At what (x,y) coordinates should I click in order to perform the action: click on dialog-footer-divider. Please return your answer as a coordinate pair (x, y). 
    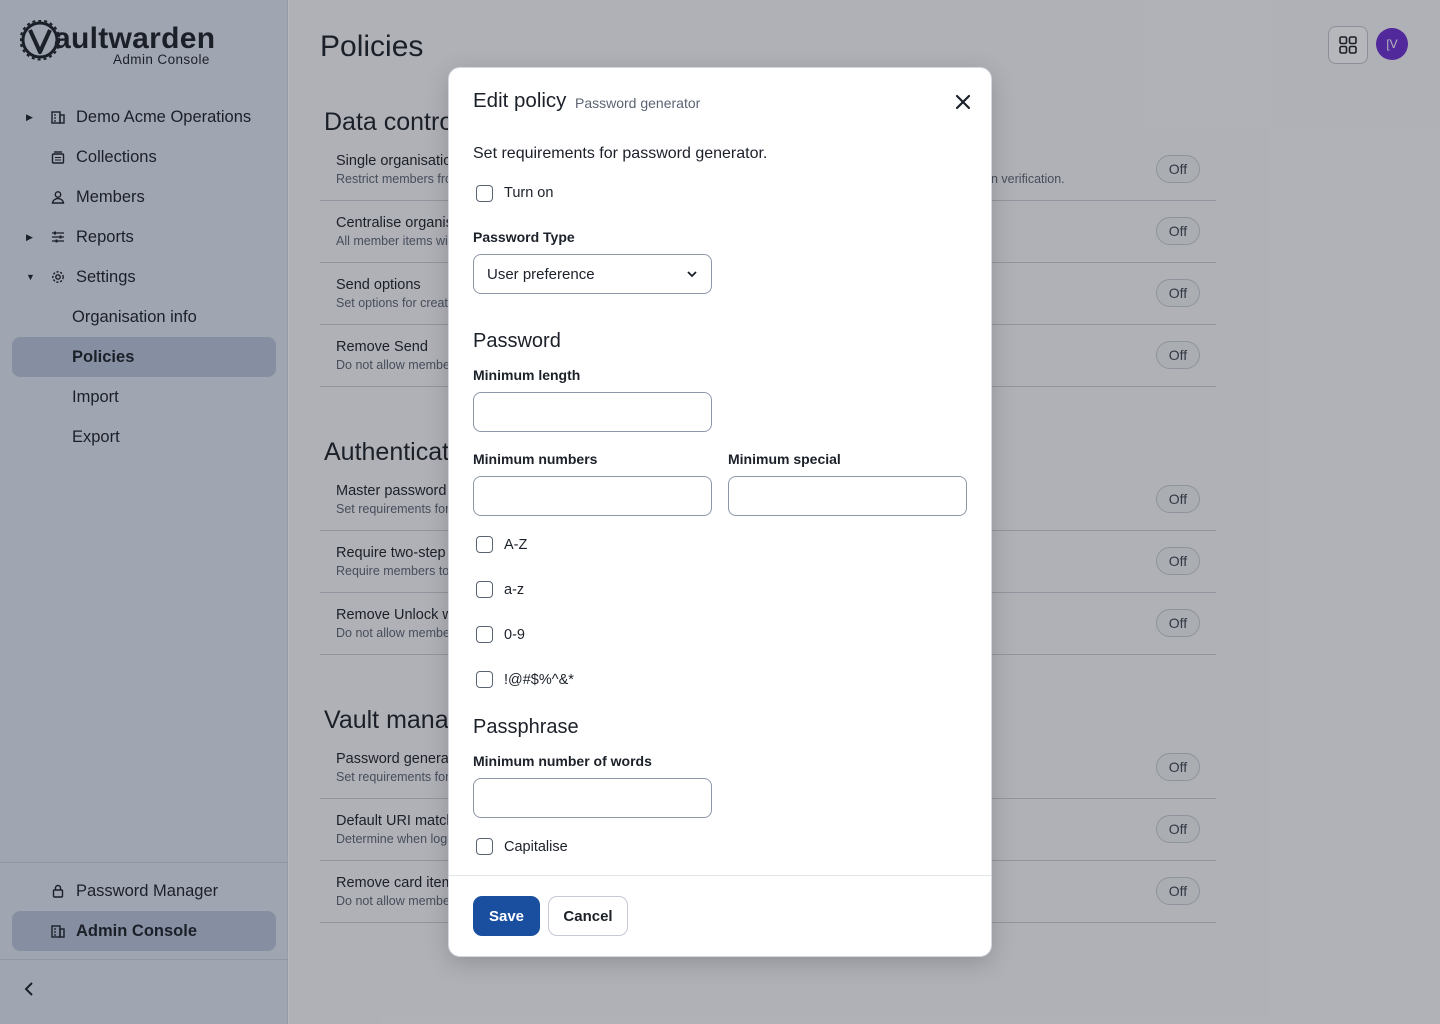
    Looking at the image, I should click on (720, 875).